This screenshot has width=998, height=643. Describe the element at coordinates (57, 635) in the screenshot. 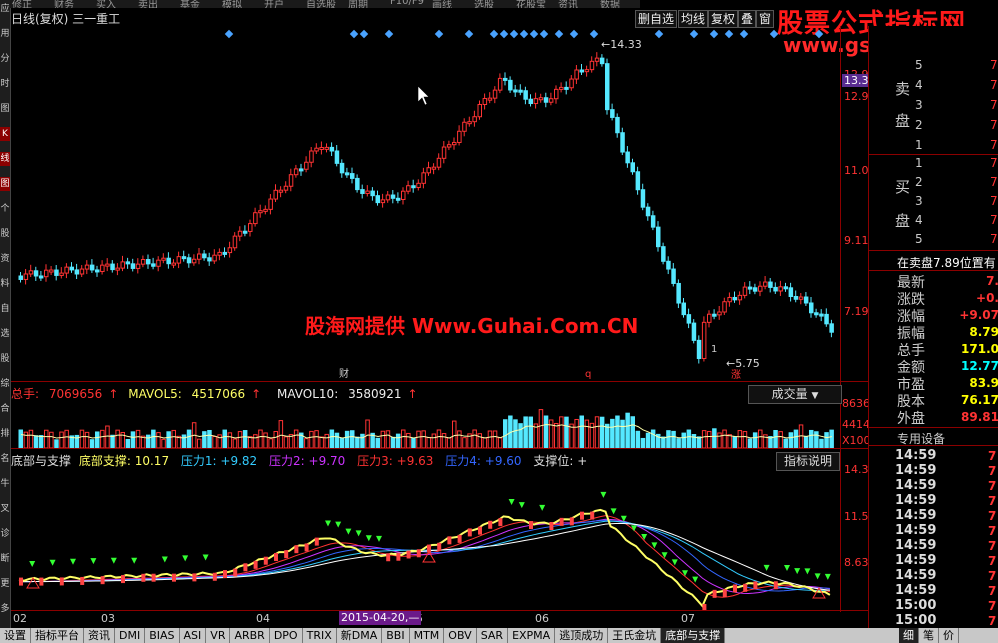

I see `indicator-tab: 指标平台` at that location.